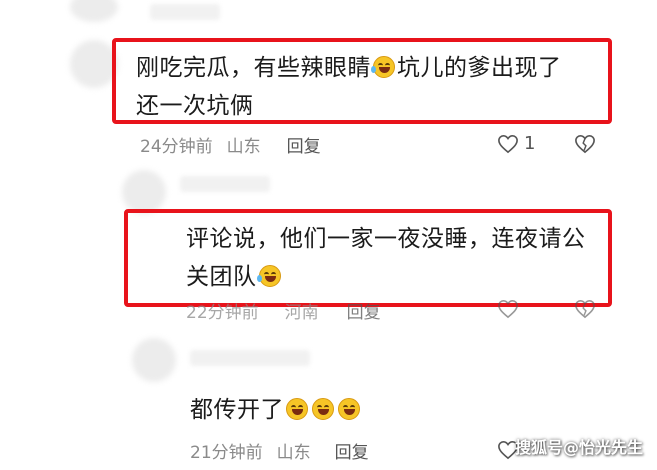  What do you see at coordinates (301, 313) in the screenshot?
I see `comment-location: 河南` at bounding box center [301, 313].